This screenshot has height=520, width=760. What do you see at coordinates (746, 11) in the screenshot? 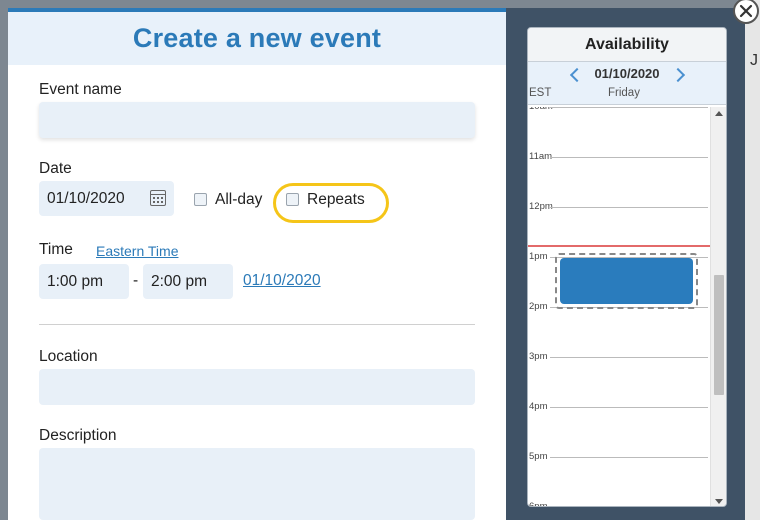
I see `close-icon` at bounding box center [746, 11].